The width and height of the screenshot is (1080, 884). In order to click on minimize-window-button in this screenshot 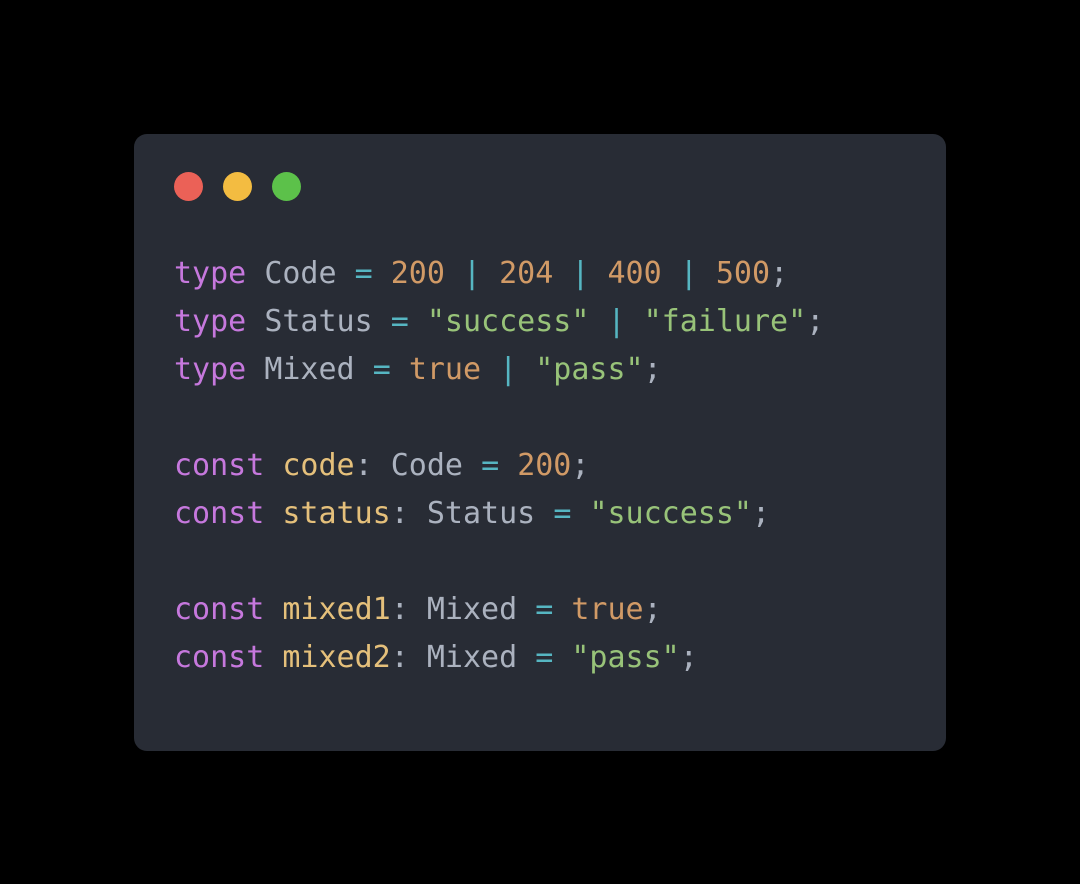, I will do `click(237, 186)`.